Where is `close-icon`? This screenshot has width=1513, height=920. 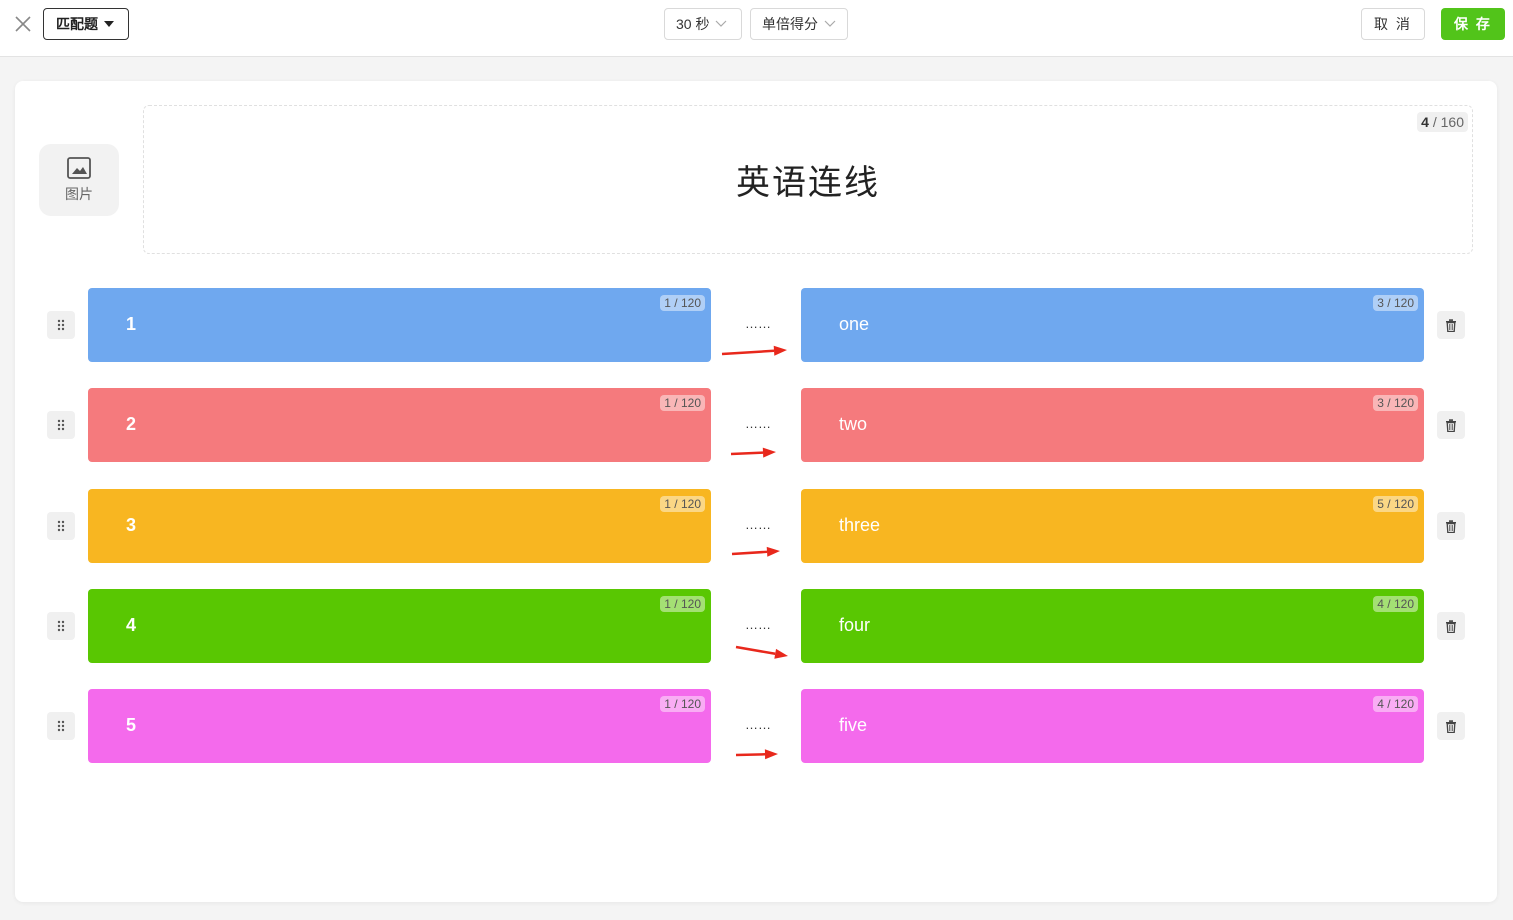
close-icon is located at coordinates (23, 24).